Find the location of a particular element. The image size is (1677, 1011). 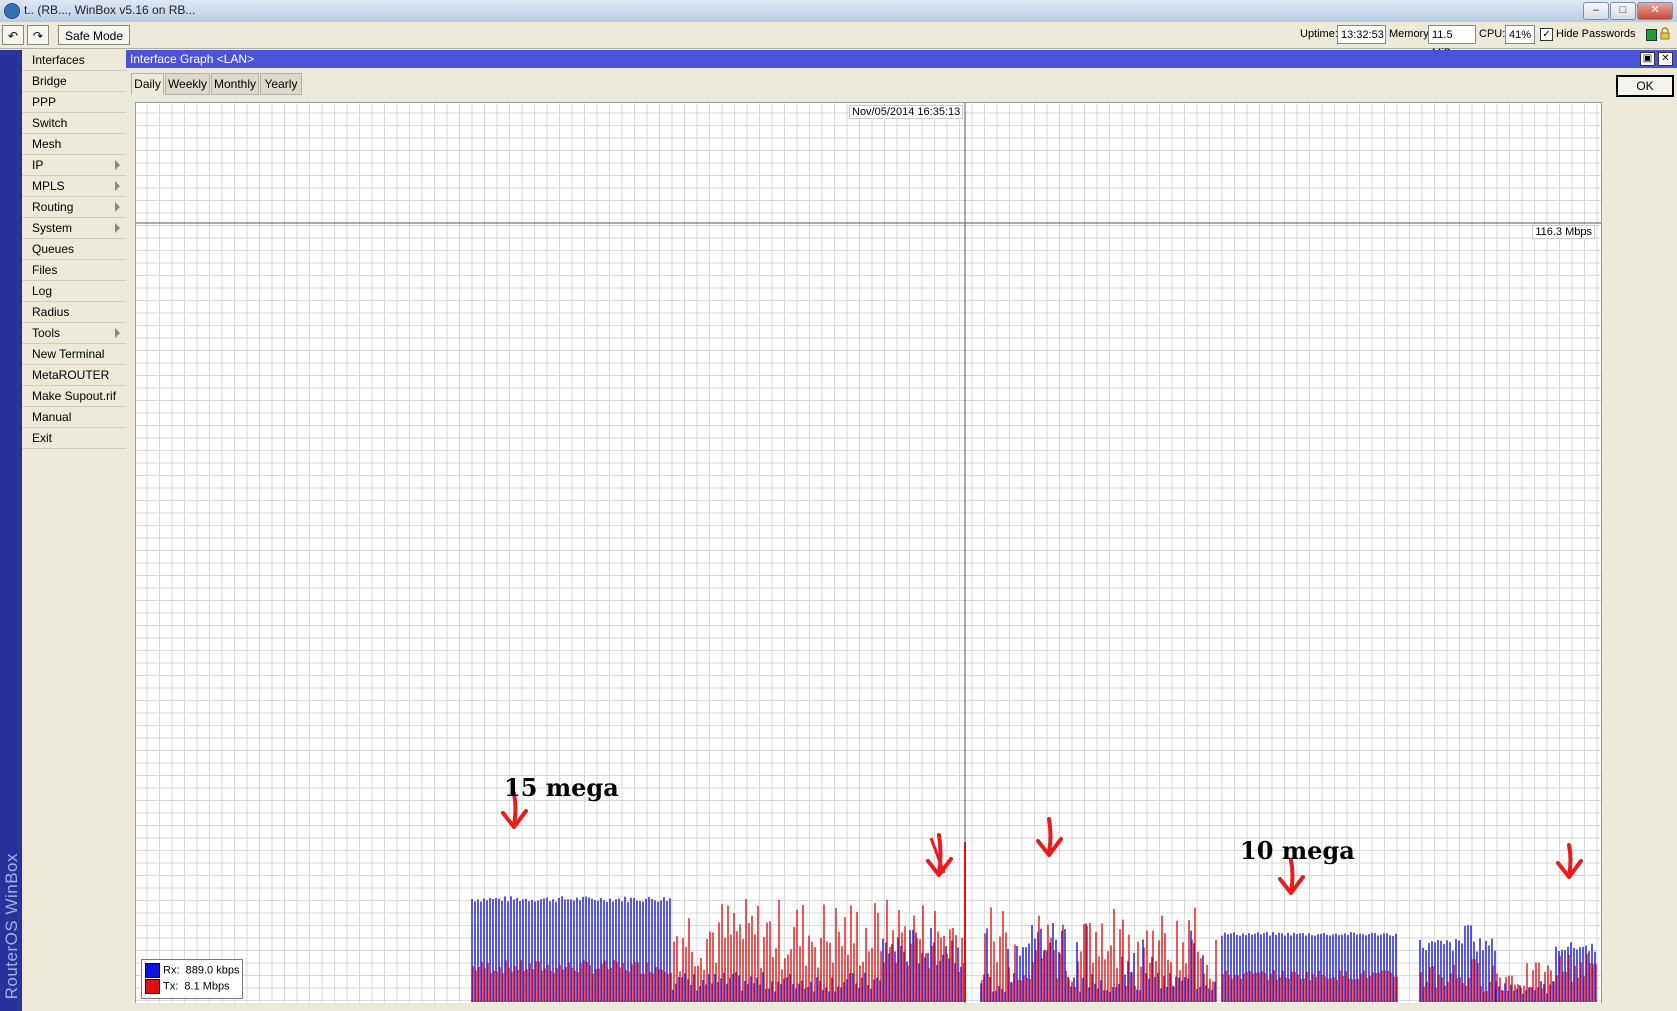

graph-max-label: 116.3 Mbps is located at coordinates (1563, 232).